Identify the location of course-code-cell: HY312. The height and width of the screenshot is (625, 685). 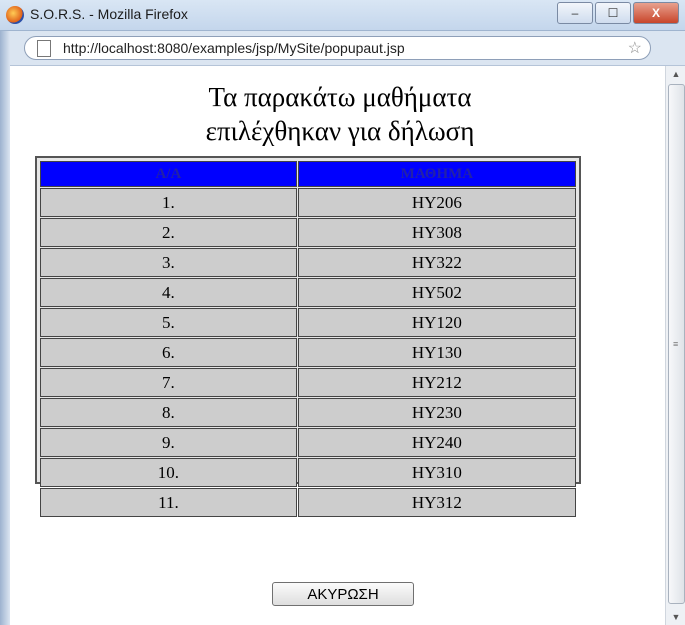
(436, 502).